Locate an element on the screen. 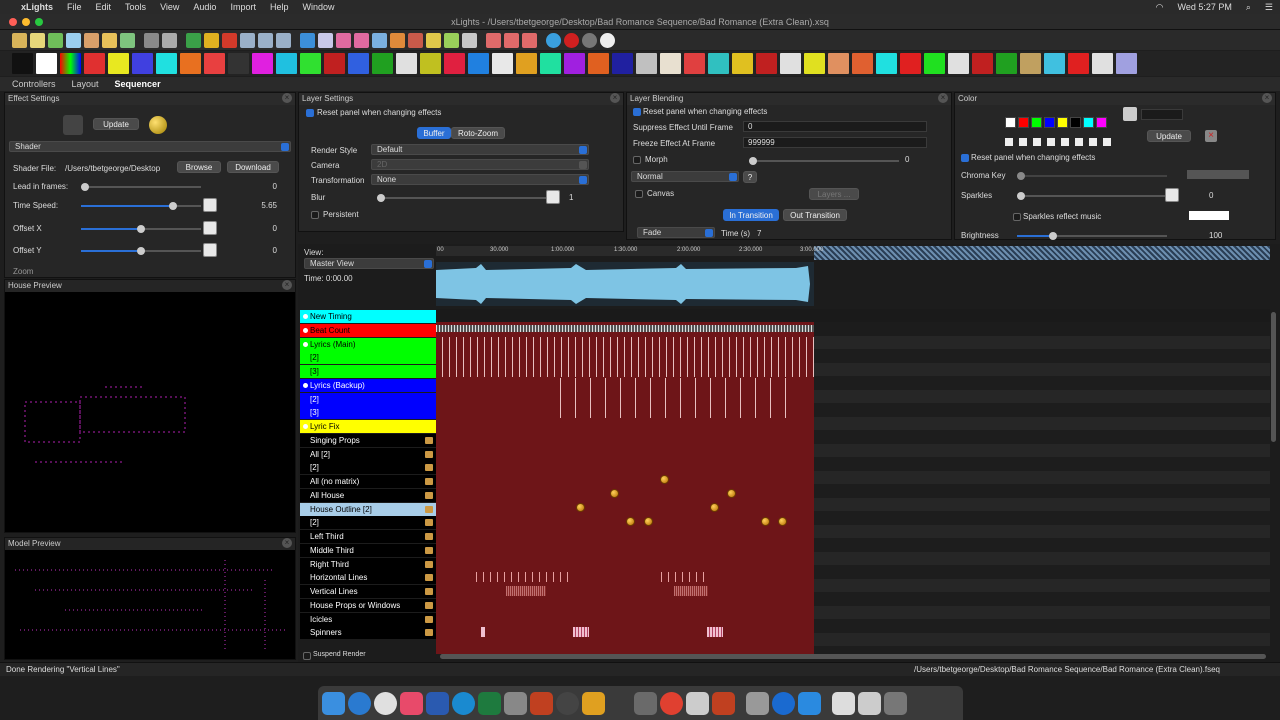  effect-twinkle-icon is located at coordinates (598, 63).